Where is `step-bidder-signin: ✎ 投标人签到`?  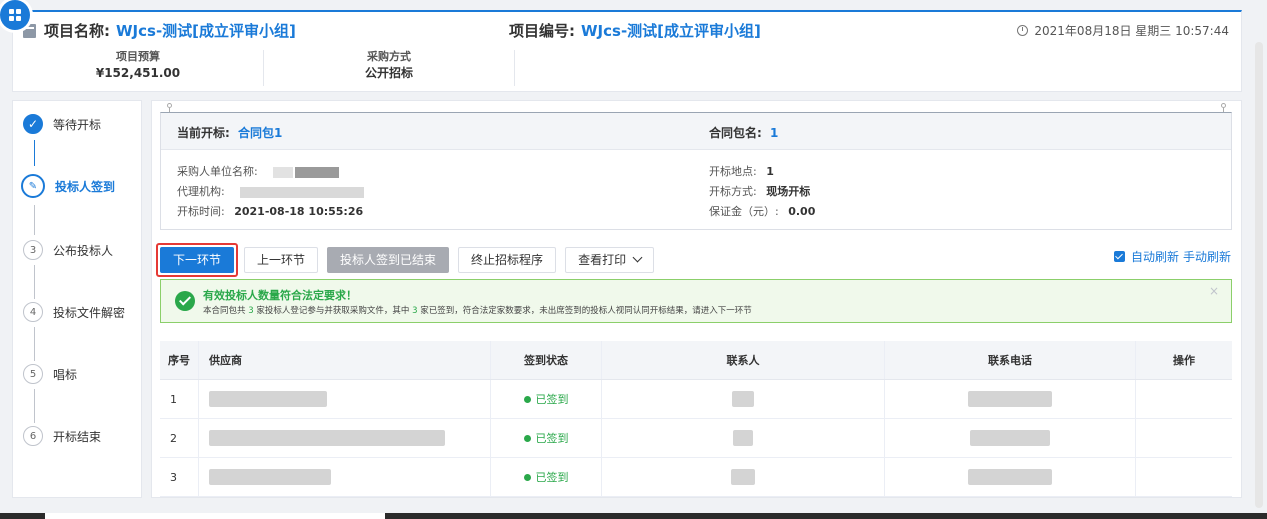 step-bidder-signin: ✎ 投标人签到 is located at coordinates (68, 186).